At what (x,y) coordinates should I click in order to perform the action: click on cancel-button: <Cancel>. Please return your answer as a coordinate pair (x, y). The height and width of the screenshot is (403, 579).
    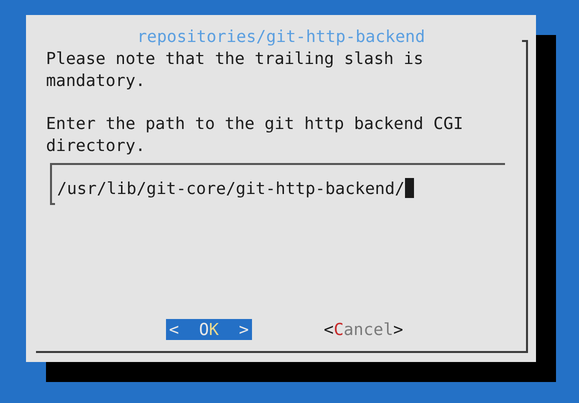
    Looking at the image, I should click on (364, 329).